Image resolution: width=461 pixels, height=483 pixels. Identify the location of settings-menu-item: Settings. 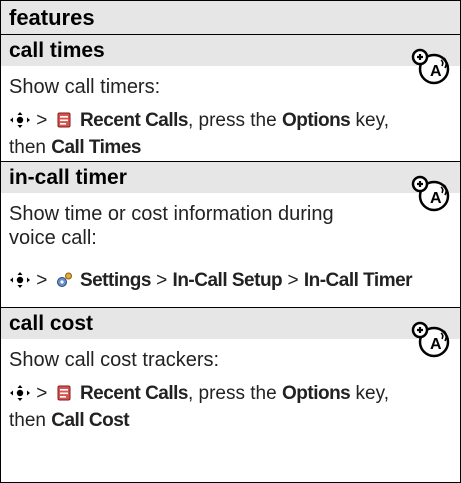
(115, 280).